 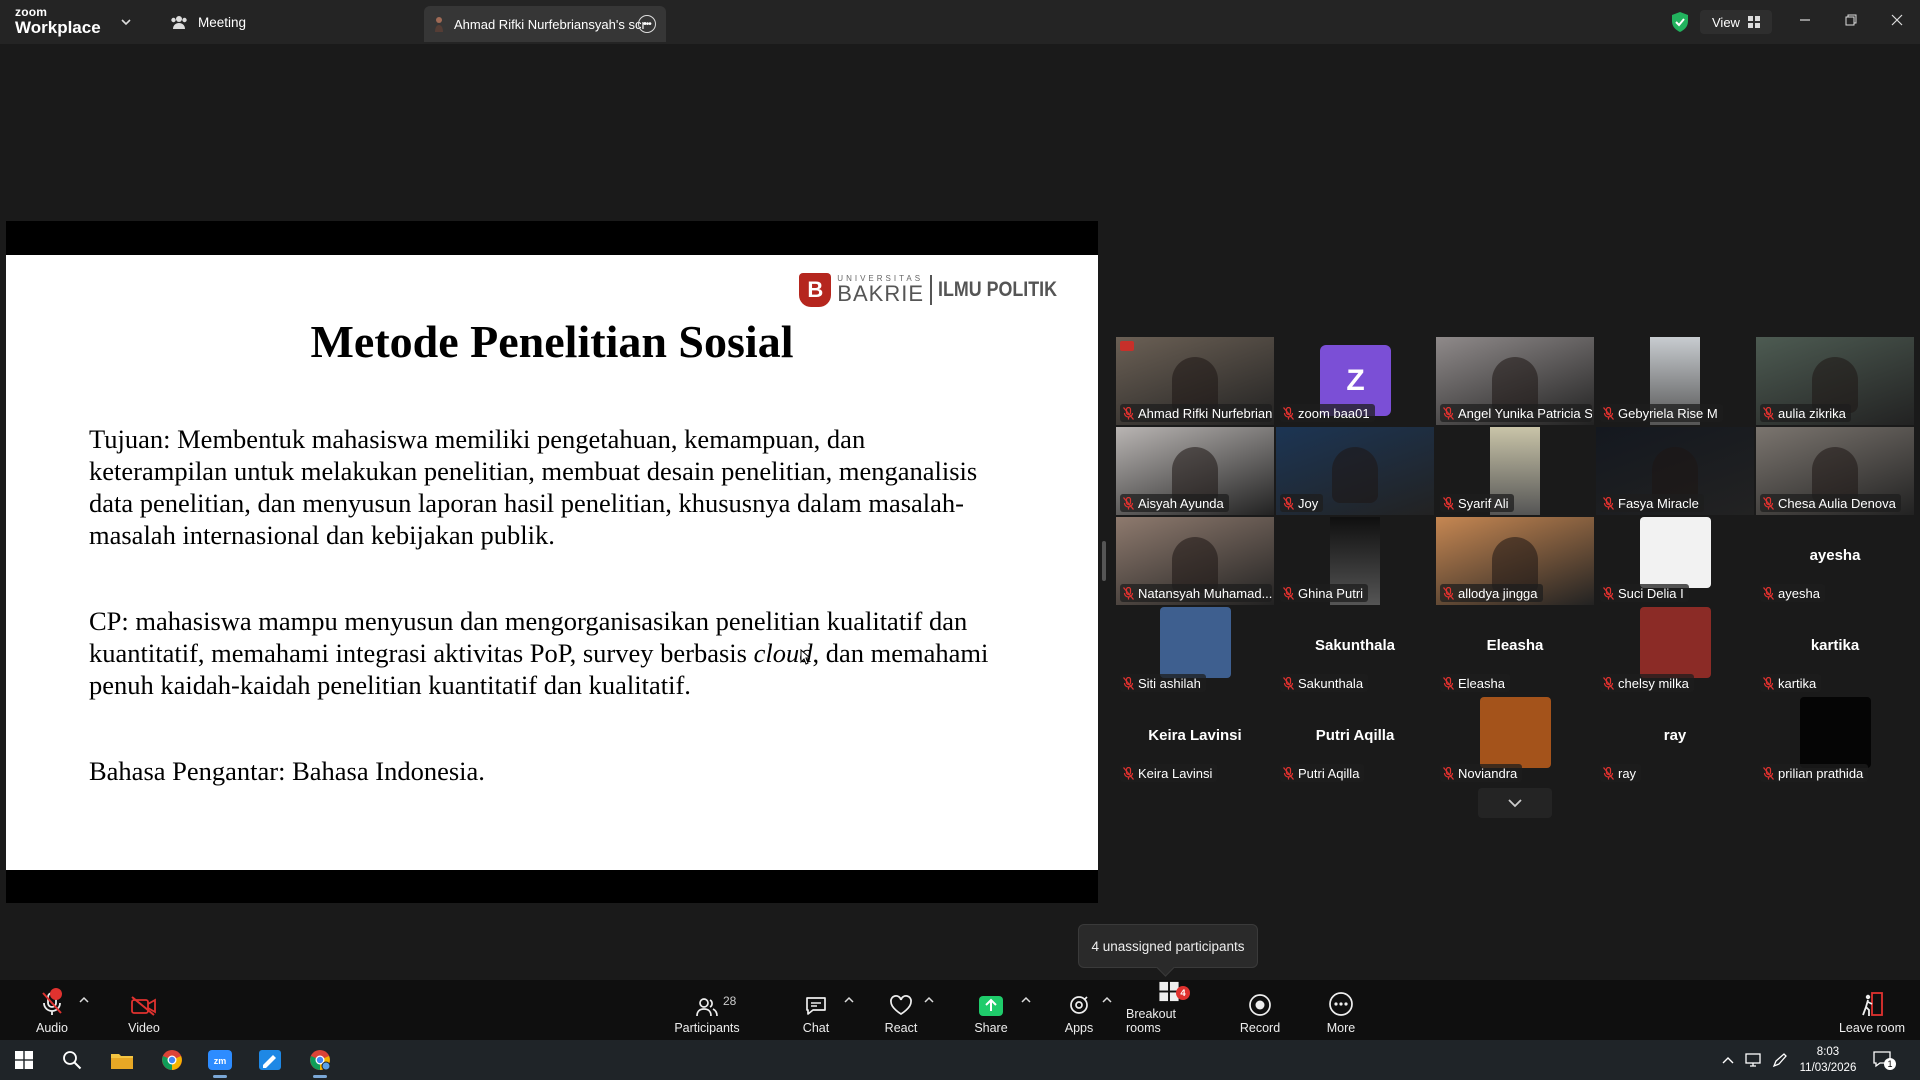 What do you see at coordinates (1835, 381) in the screenshot?
I see `participant-tile: aulia zikrika` at bounding box center [1835, 381].